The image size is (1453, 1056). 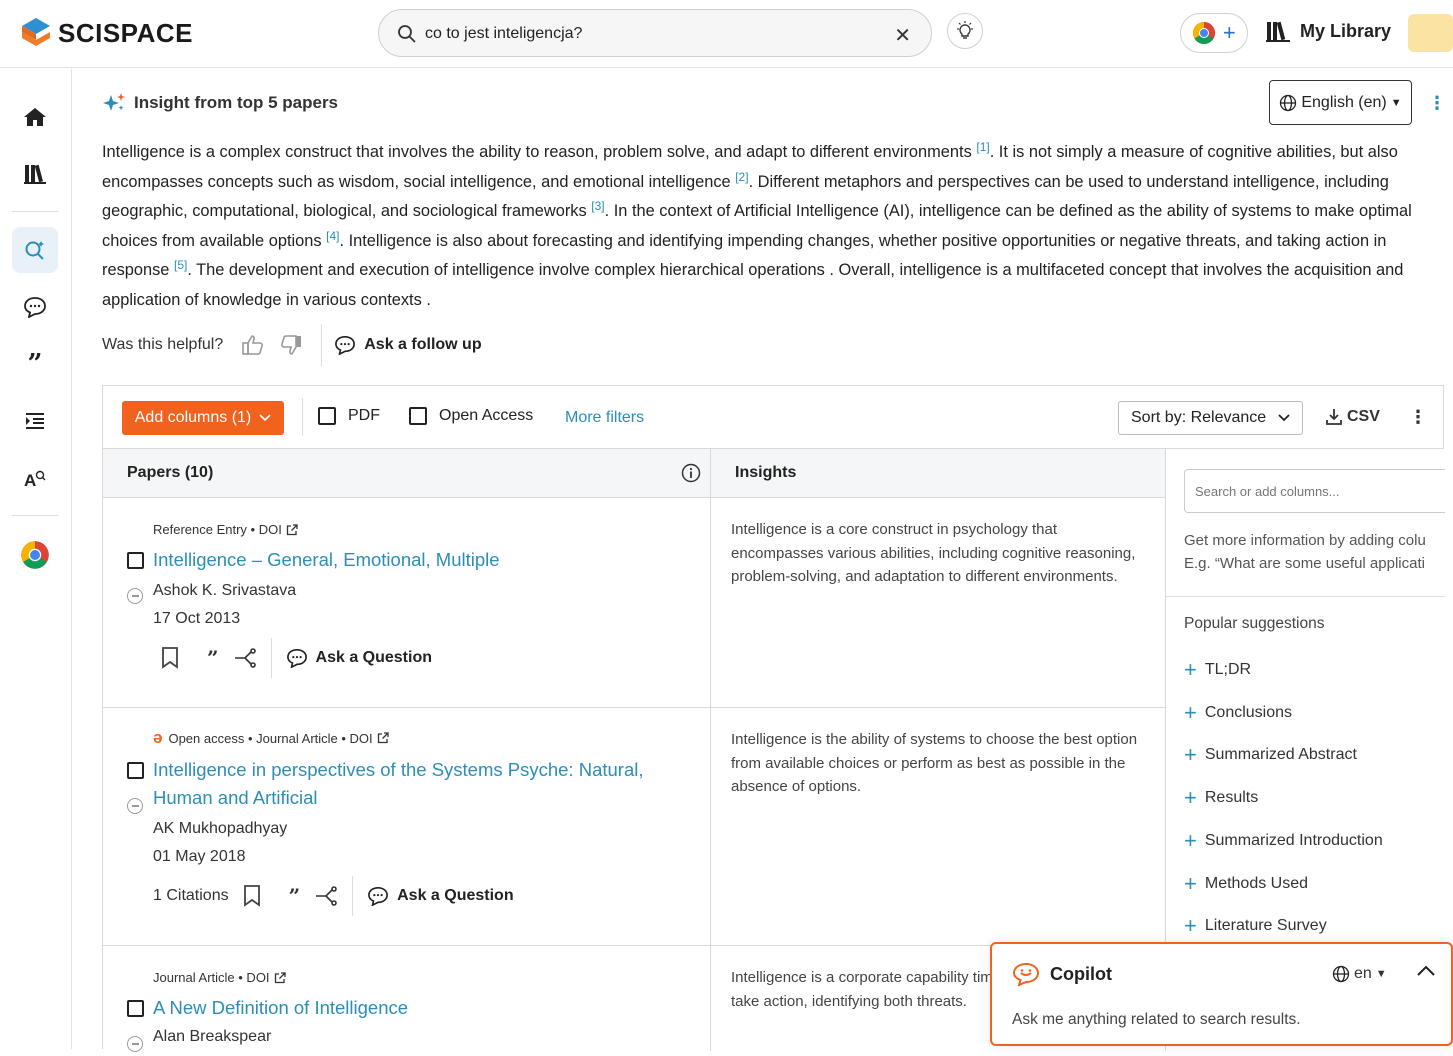 What do you see at coordinates (604, 418) in the screenshot?
I see `more-filters-link: More filters` at bounding box center [604, 418].